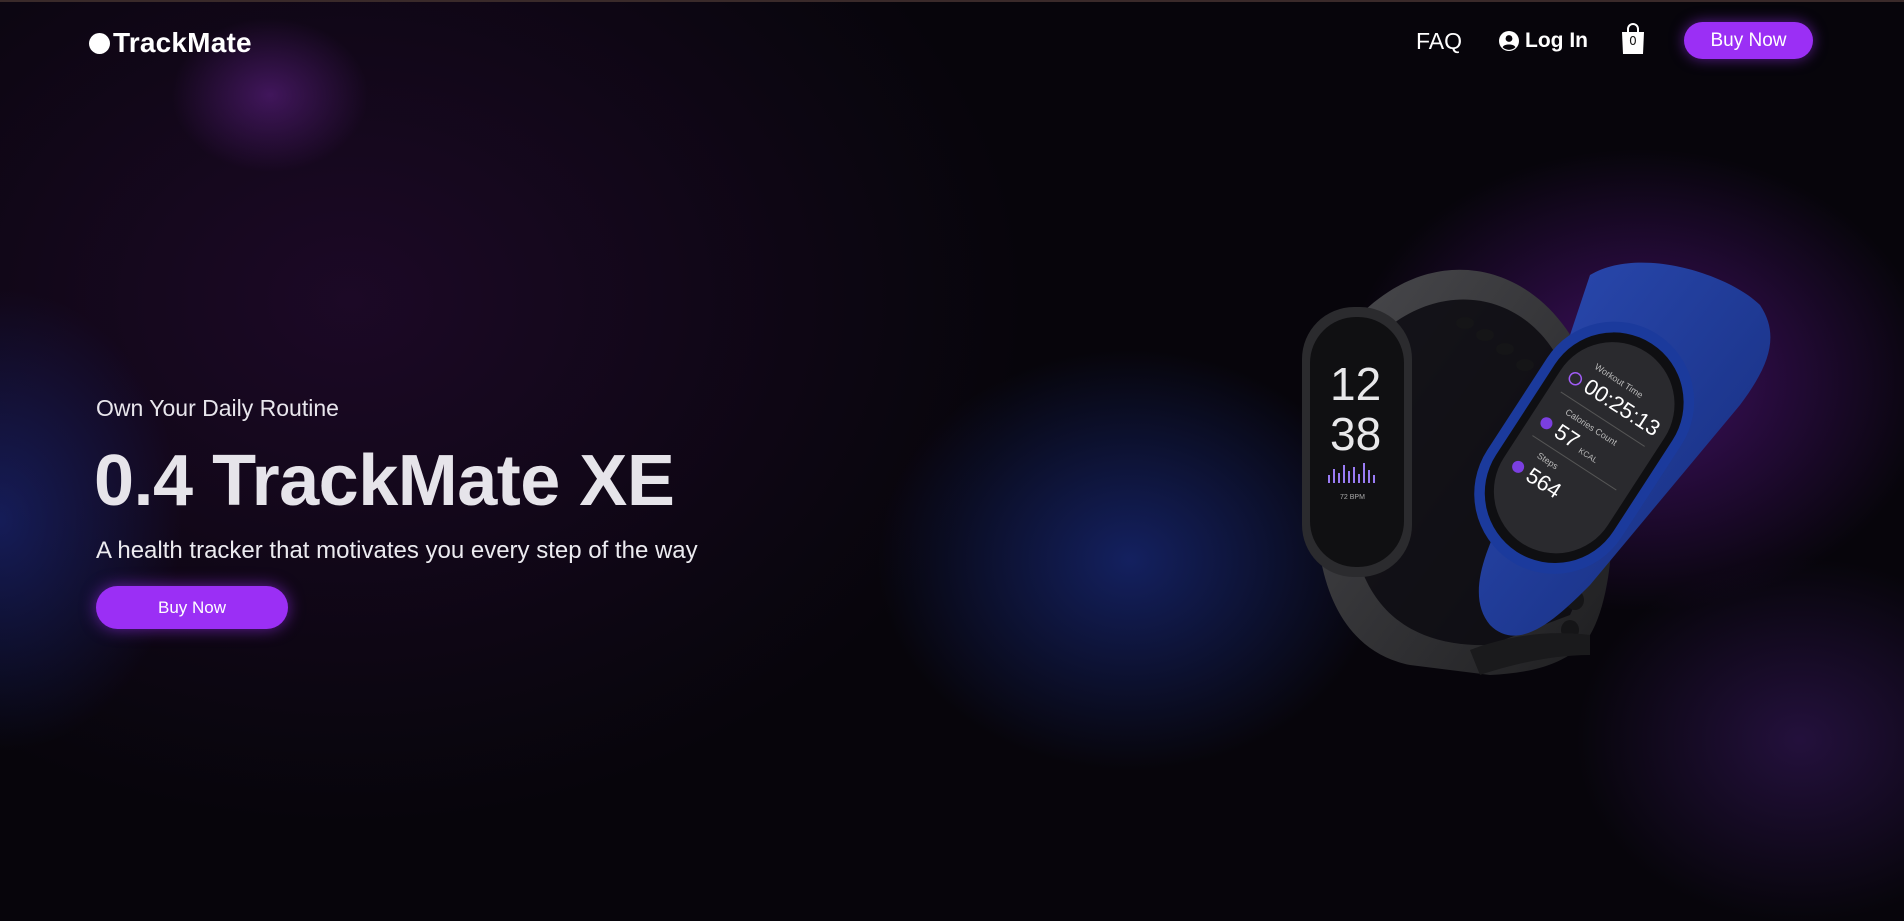 Image resolution: width=1904 pixels, height=921 pixels. I want to click on nav-login-link: Log In, so click(1543, 41).